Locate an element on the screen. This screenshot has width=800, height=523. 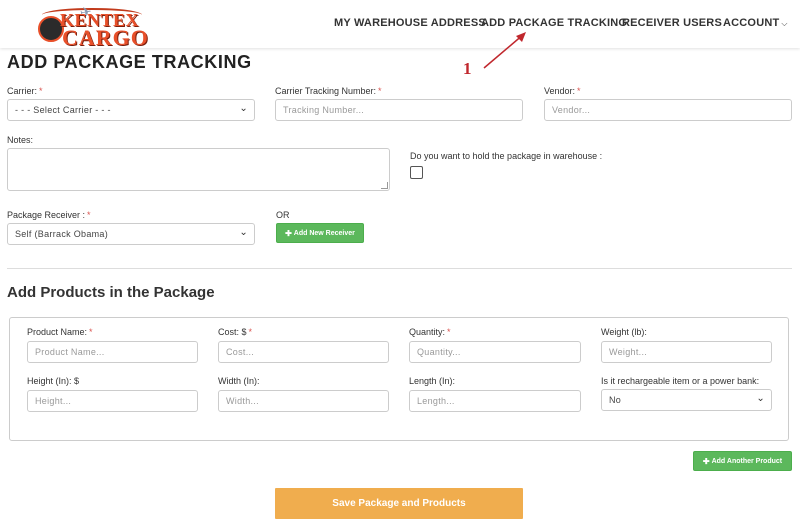
chevron-down-icon: ⌵ is located at coordinates (784, 23).